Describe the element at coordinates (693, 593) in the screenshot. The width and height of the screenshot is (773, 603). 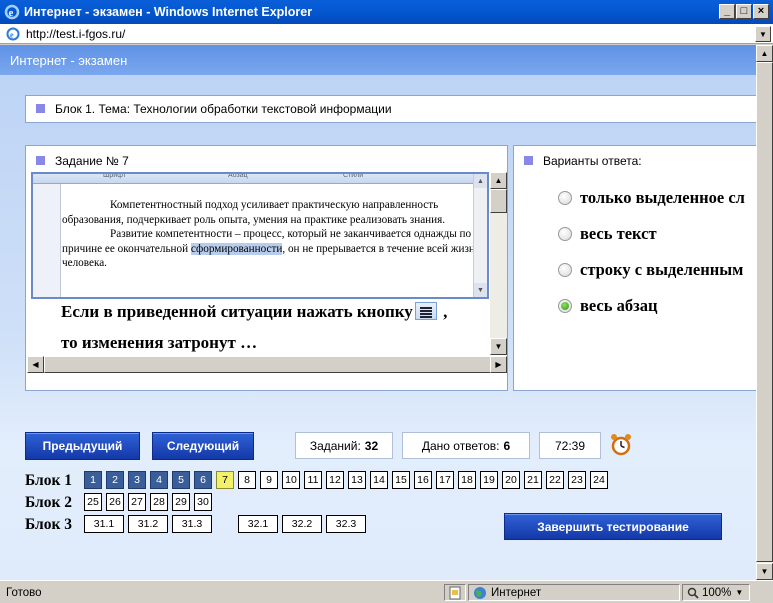
I see `zoom-icon` at that location.